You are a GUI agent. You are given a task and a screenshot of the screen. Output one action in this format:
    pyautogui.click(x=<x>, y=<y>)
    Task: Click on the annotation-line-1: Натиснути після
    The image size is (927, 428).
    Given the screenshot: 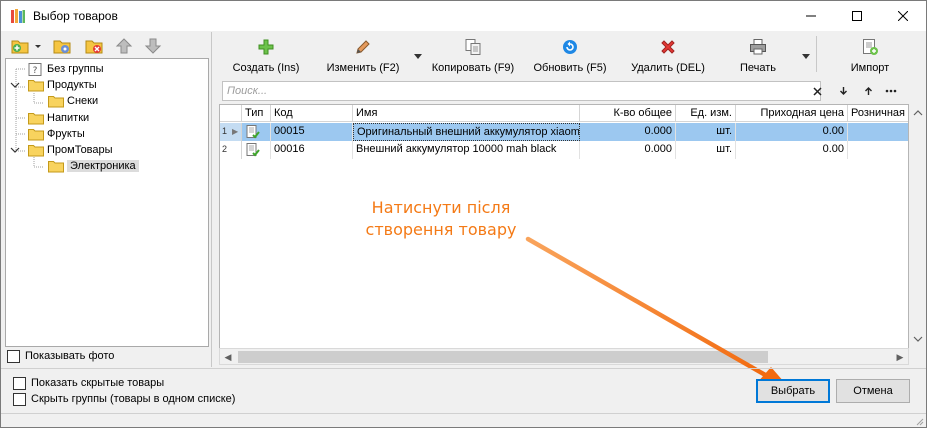 What is the action you would take?
    pyautogui.click(x=441, y=207)
    